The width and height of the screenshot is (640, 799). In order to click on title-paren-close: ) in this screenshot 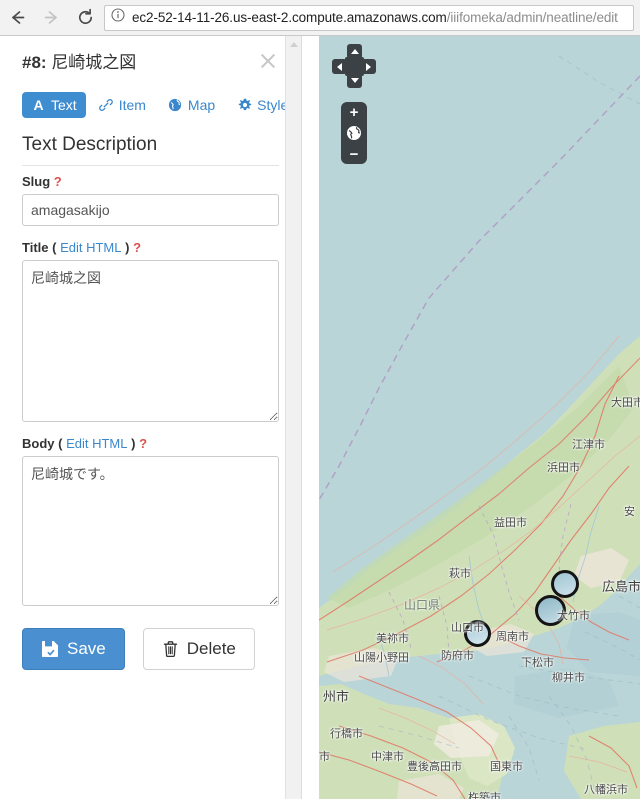, I will do `click(127, 247)`.